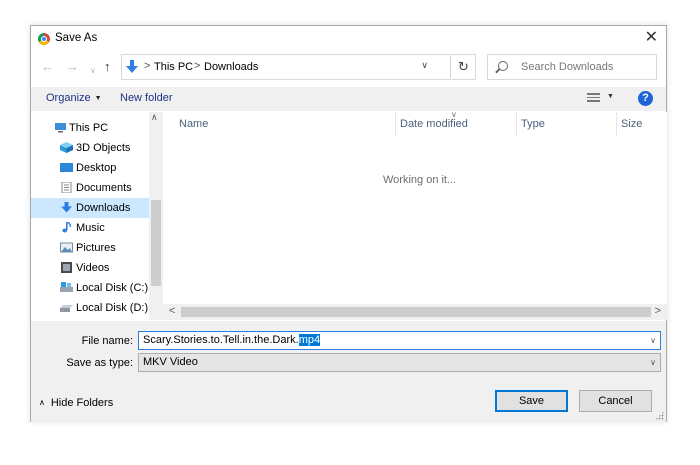 The height and width of the screenshot is (465, 700). I want to click on column-header-type: Type, so click(533, 124).